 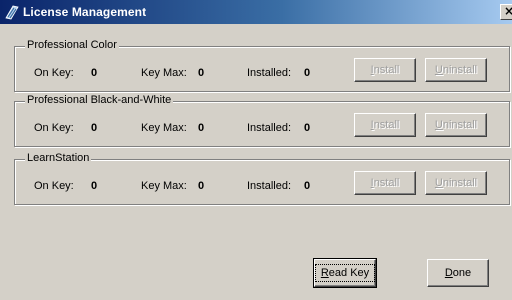 What do you see at coordinates (12, 12) in the screenshot?
I see `app-icon` at bounding box center [12, 12].